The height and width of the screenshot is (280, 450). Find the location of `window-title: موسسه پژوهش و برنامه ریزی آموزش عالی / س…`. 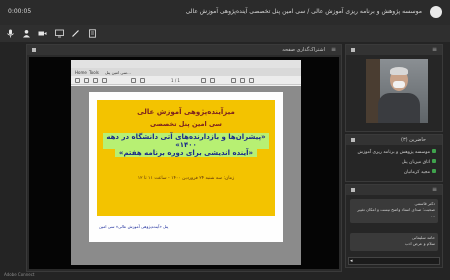

window-title: موسسه پژوهش و برنامه ریزی آموزش عالی / س… is located at coordinates (303, 11).